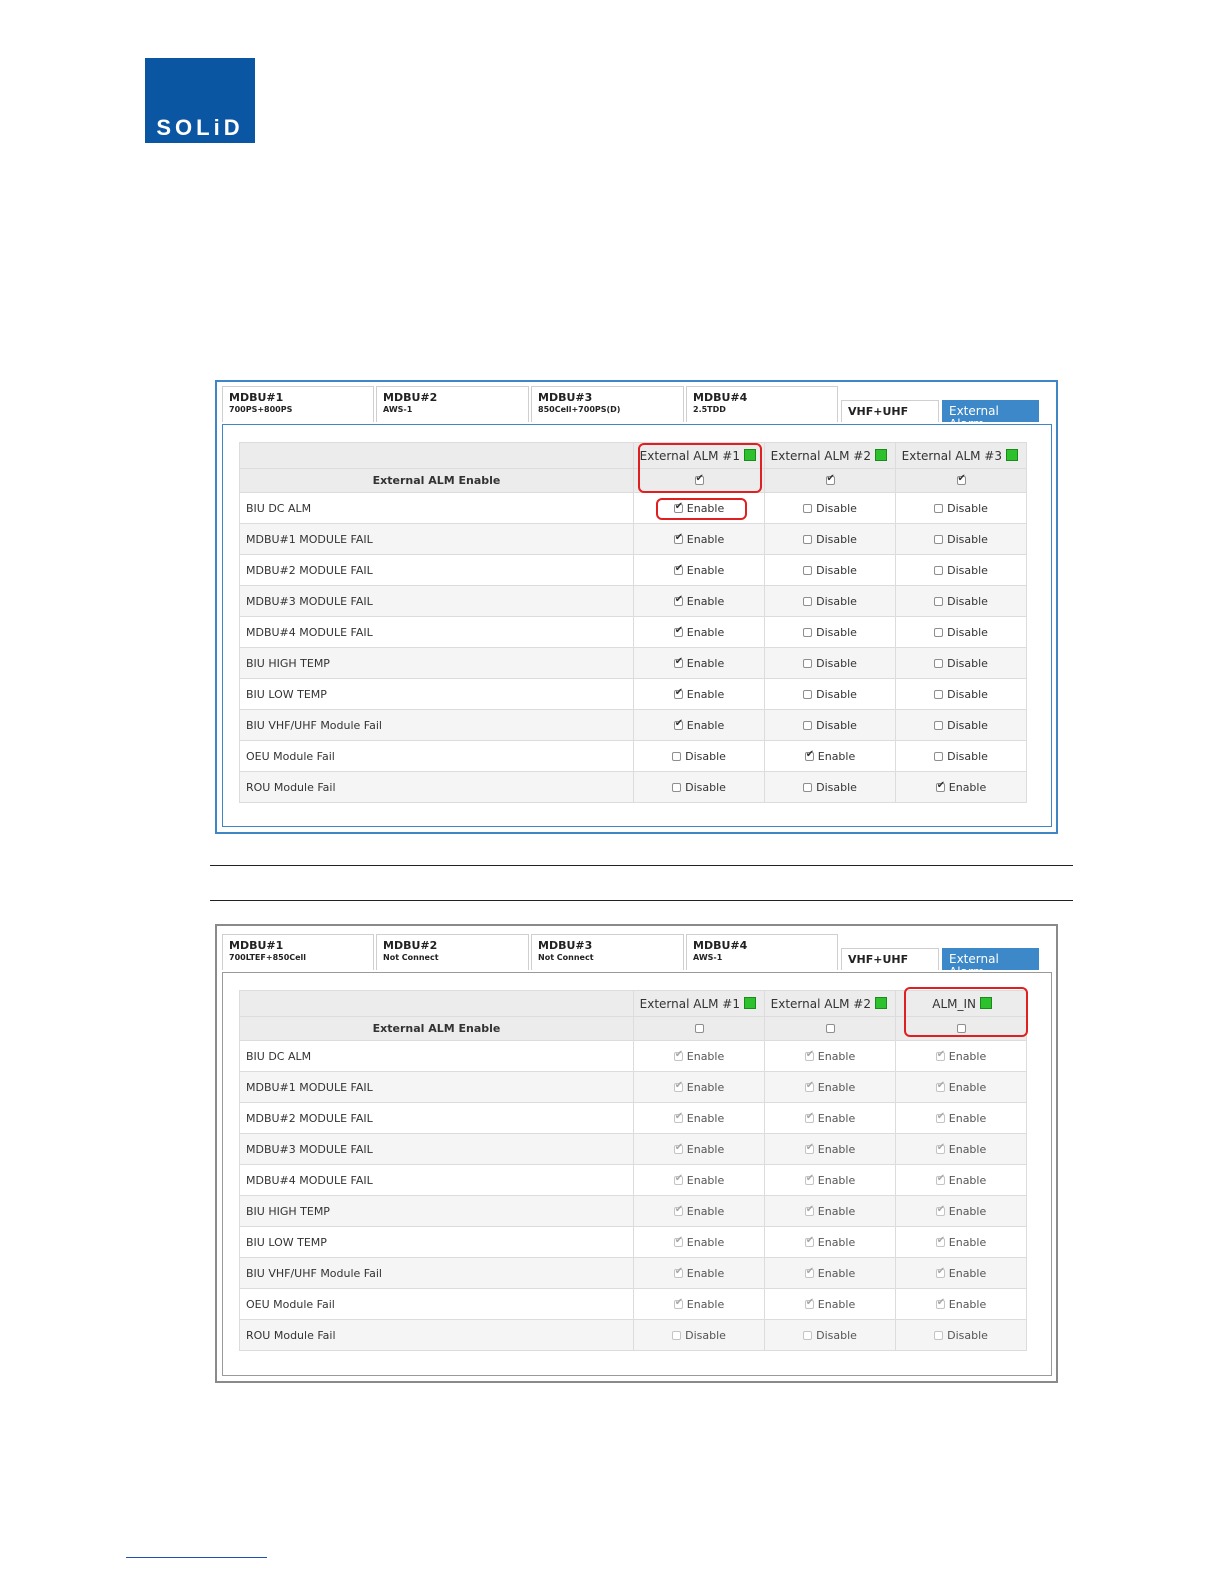  I want to click on tab-mdbu2: MDBU#2 AWS-1, so click(452, 404).